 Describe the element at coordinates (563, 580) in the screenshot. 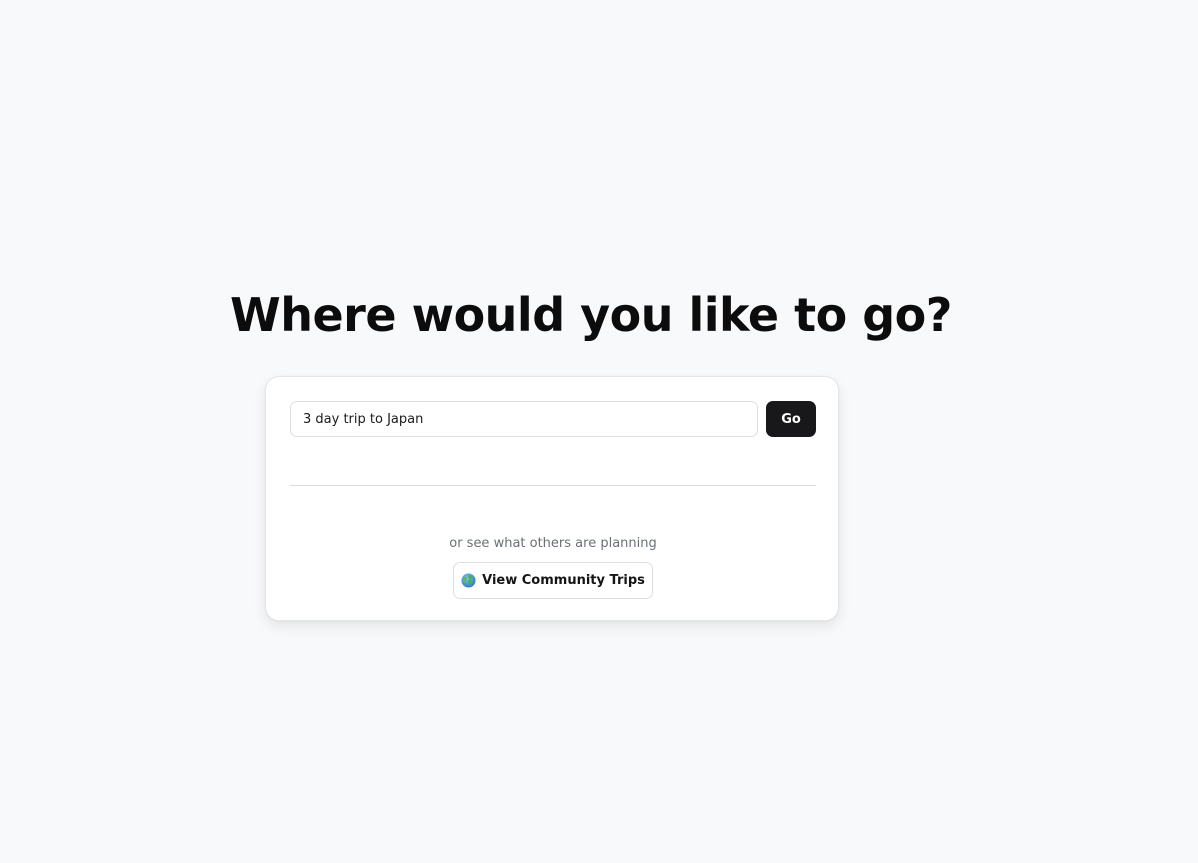

I see `view-community-trips-label: View Community Trips` at that location.